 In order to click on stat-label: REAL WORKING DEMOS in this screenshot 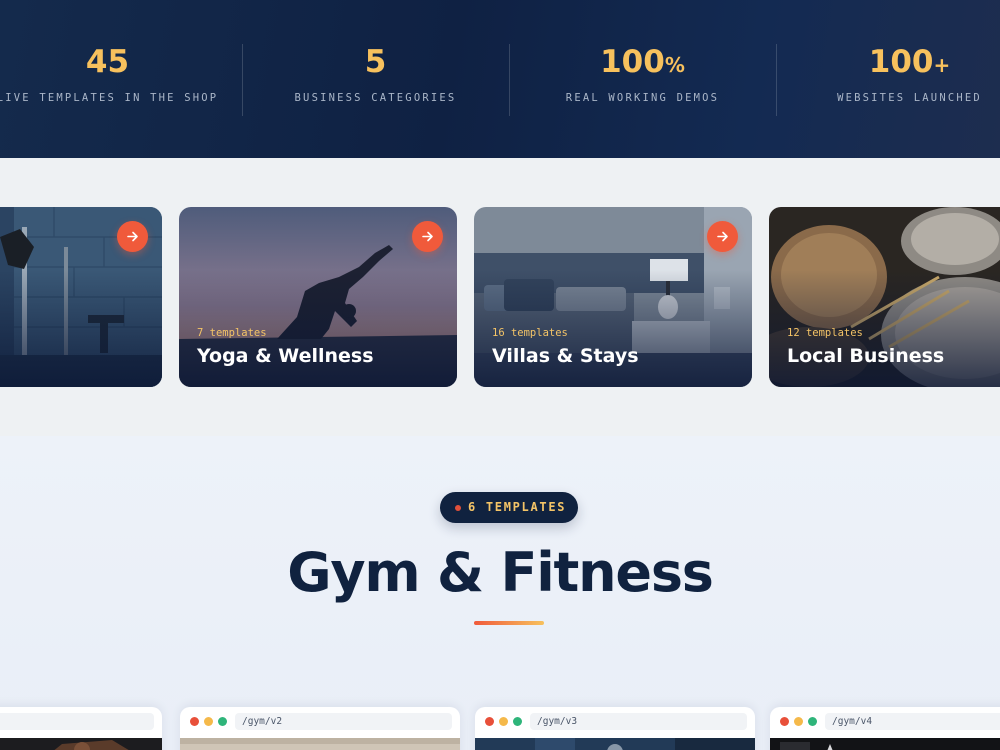, I will do `click(642, 98)`.